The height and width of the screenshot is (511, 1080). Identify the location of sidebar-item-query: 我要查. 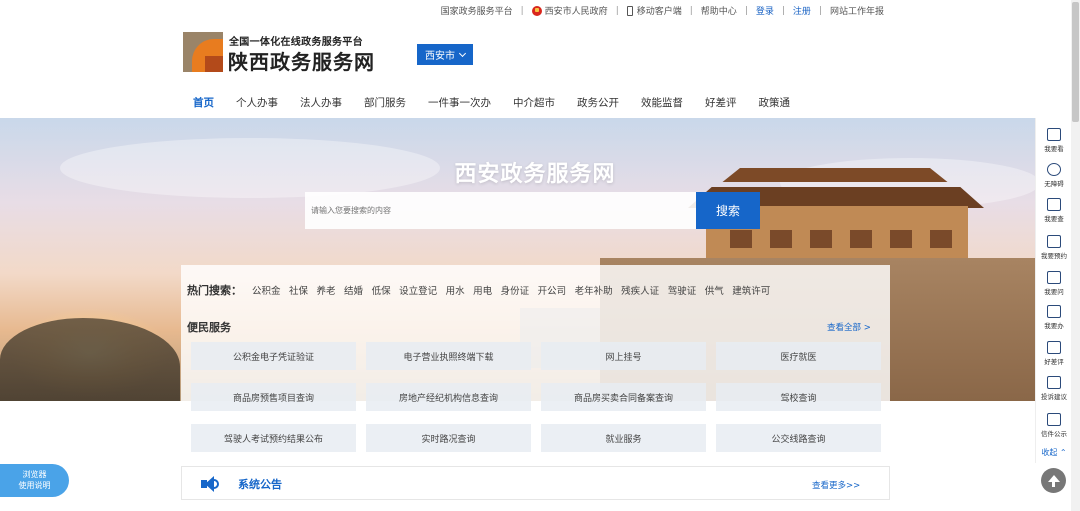
(1054, 210).